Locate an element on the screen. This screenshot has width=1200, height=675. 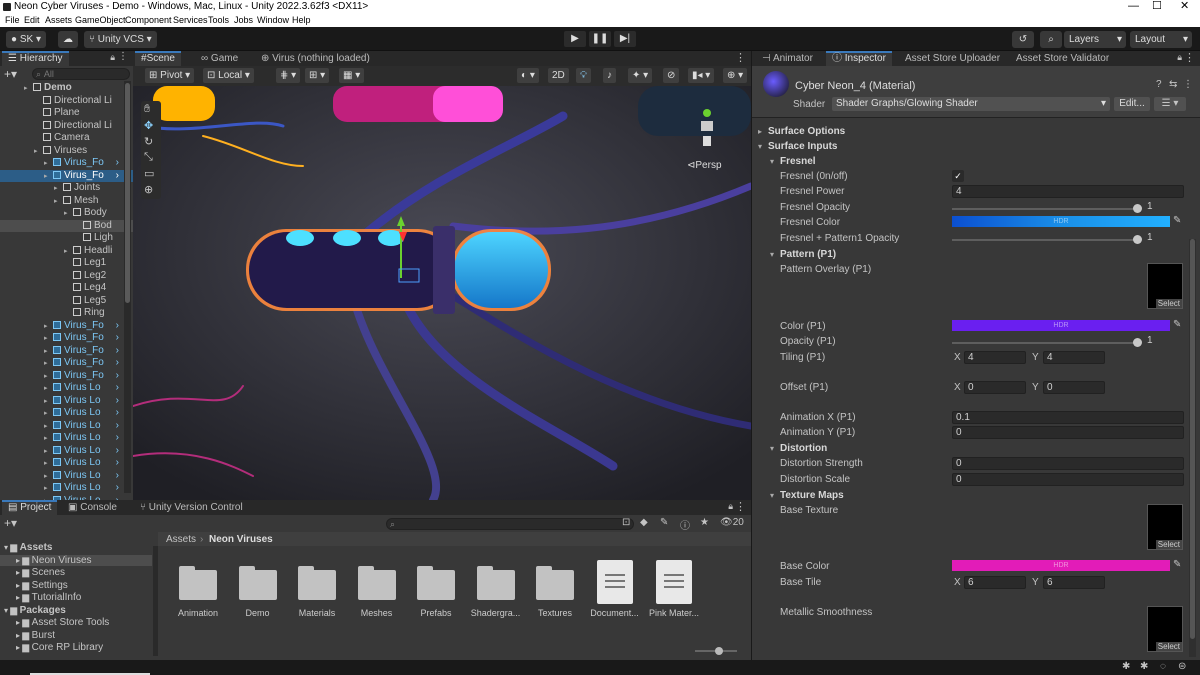
hidden-objects-icon: ⊘ is located at coordinates (671, 75).